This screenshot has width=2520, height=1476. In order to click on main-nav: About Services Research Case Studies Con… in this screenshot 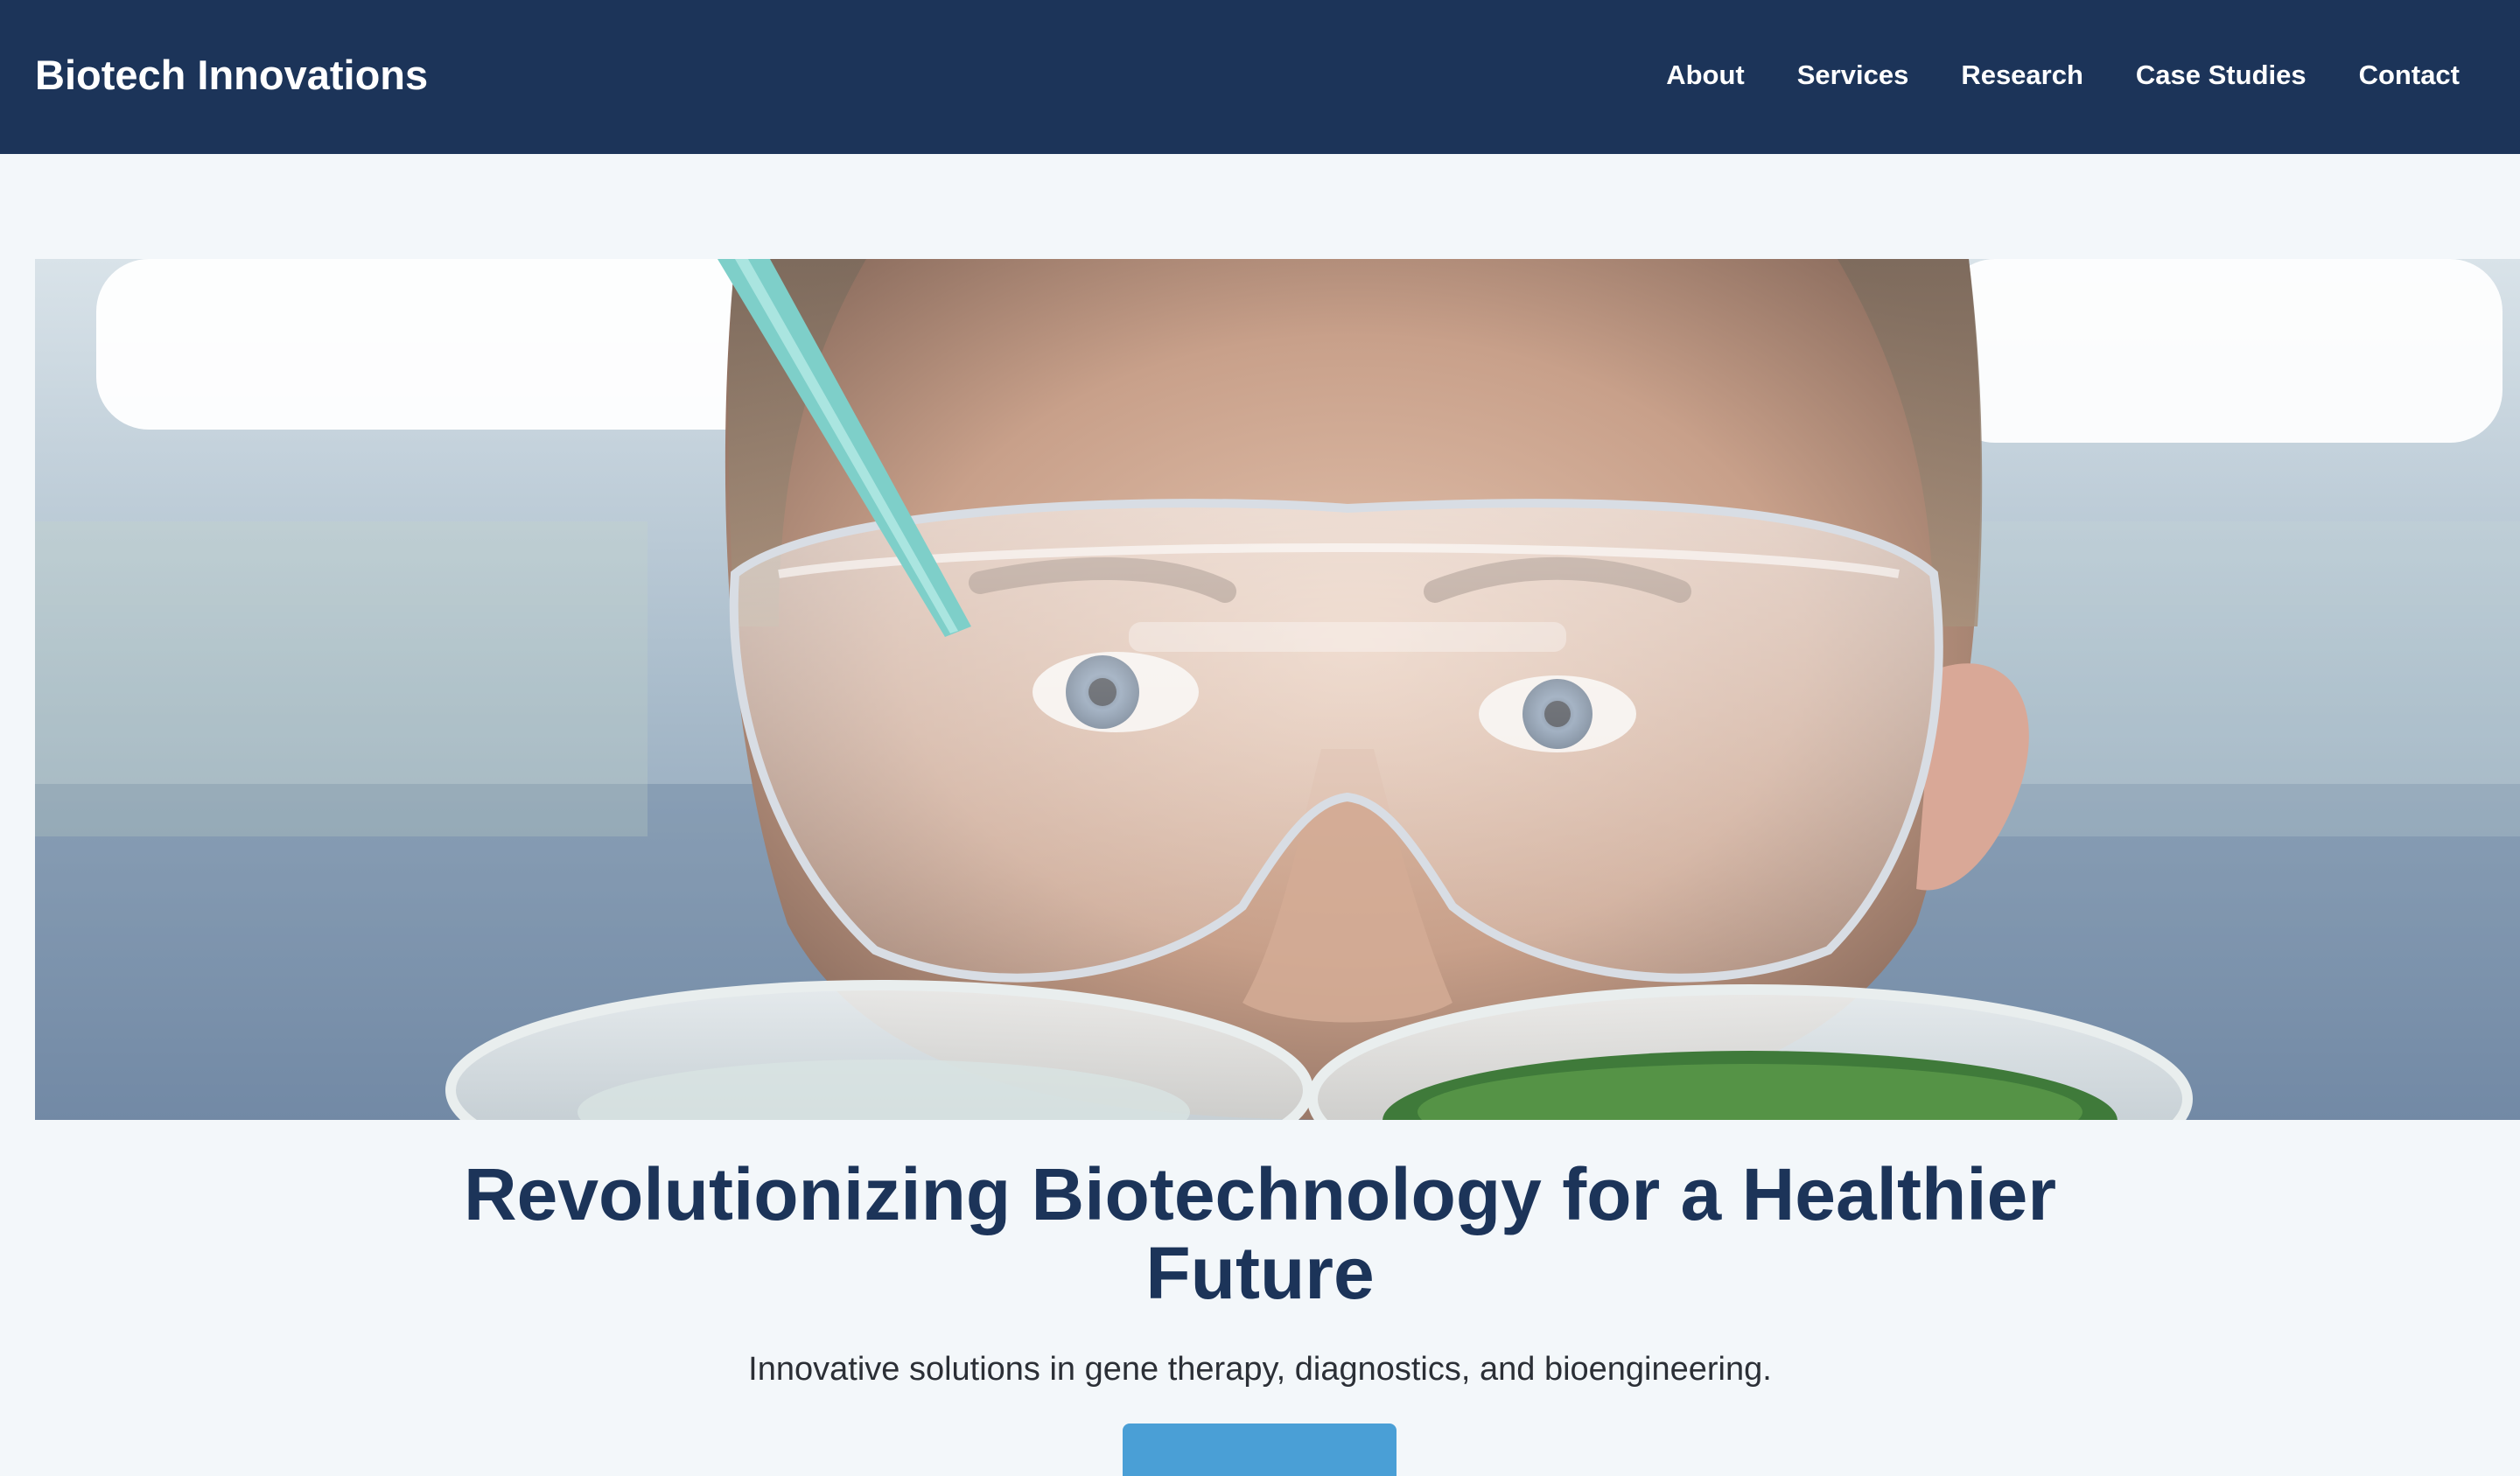, I will do `click(2063, 76)`.